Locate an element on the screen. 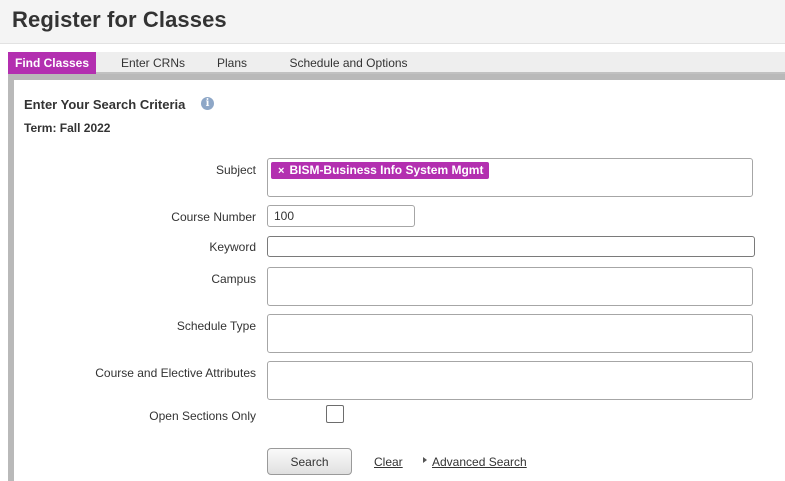 This screenshot has height=481, width=785. clear-link: Clear is located at coordinates (388, 462).